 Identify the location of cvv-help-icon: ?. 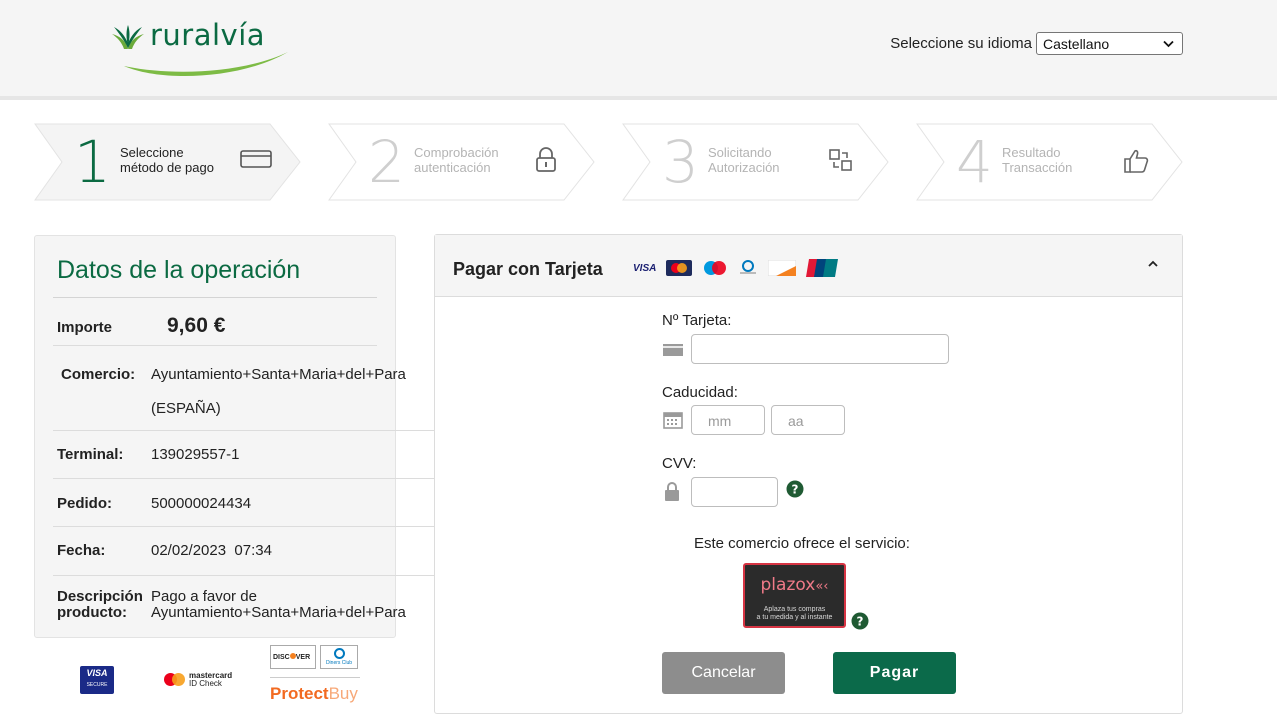
(795, 489).